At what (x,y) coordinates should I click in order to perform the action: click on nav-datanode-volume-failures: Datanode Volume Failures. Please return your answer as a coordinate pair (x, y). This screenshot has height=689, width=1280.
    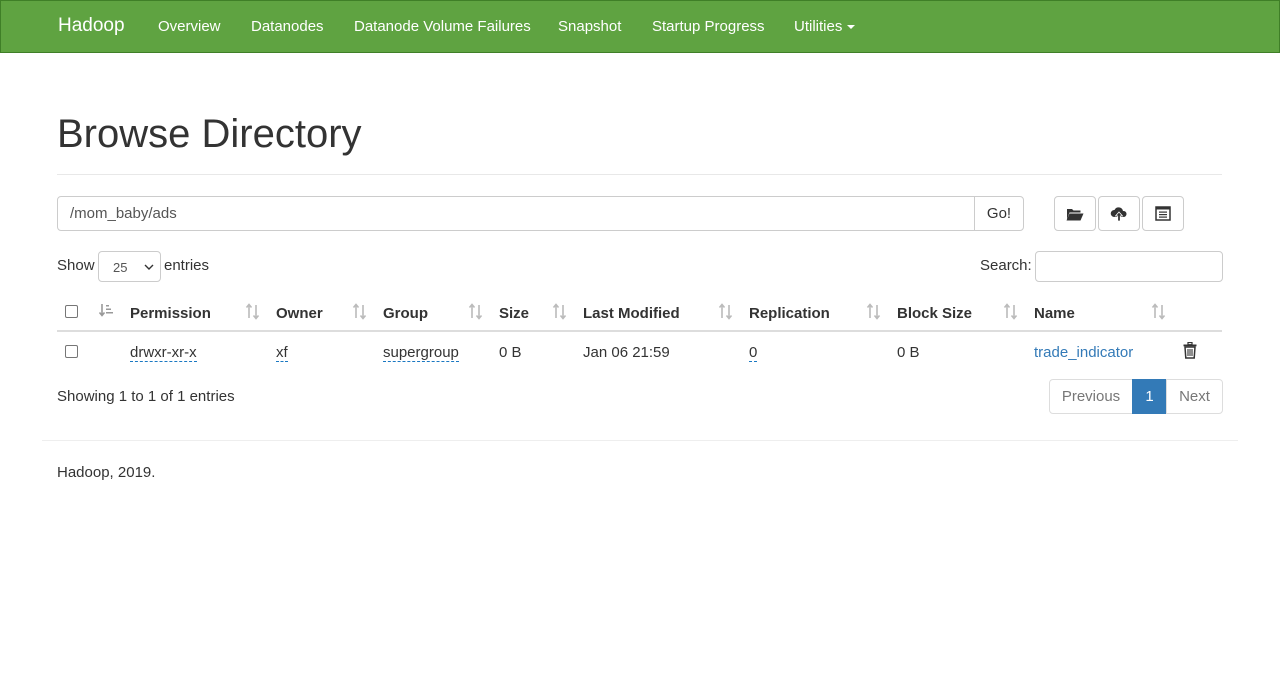
    Looking at the image, I should click on (442, 26).